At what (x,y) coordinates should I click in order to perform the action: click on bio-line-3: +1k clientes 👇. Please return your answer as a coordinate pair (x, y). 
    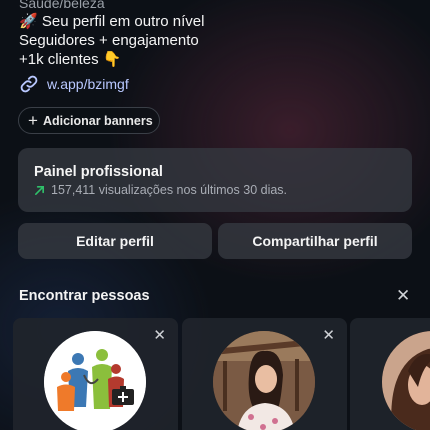
    Looking at the image, I should click on (70, 59).